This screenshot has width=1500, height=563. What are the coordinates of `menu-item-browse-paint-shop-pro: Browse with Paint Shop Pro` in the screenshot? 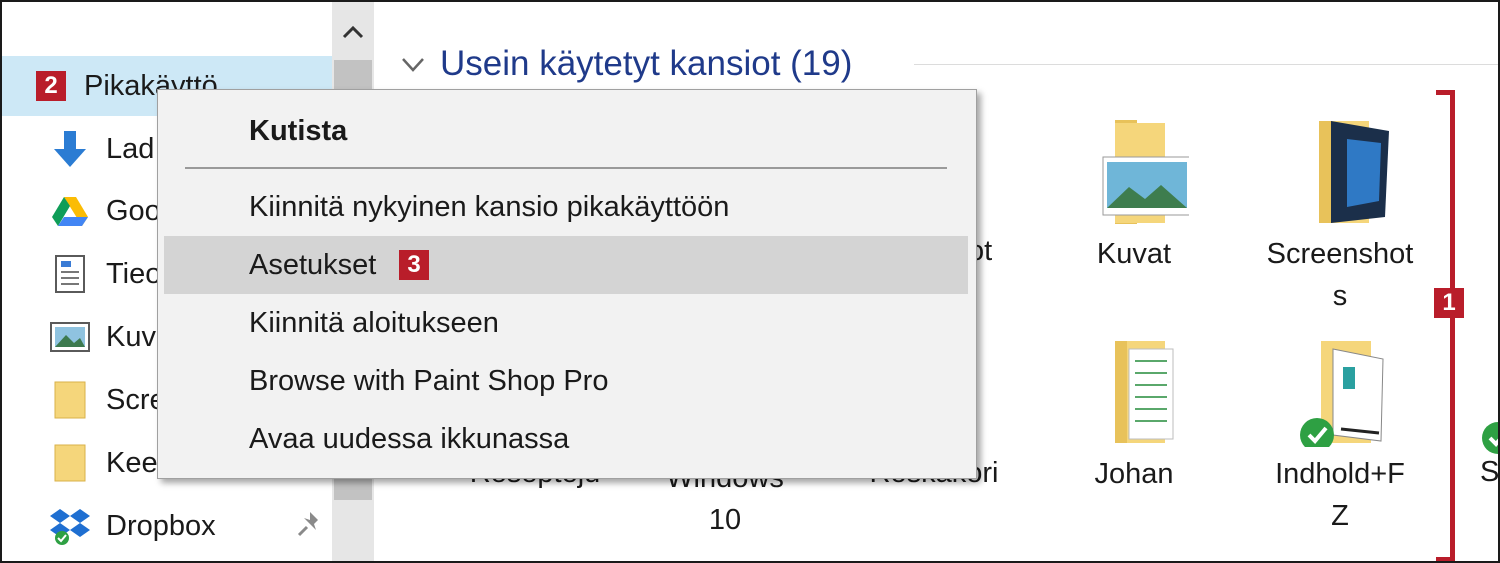 It's located at (566, 381).